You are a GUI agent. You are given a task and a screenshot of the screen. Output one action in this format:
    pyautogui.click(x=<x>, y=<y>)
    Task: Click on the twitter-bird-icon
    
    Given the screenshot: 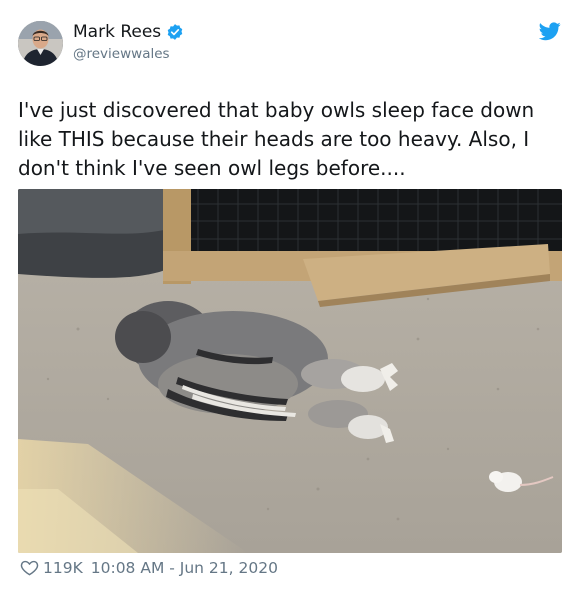 What is the action you would take?
    pyautogui.click(x=550, y=31)
    